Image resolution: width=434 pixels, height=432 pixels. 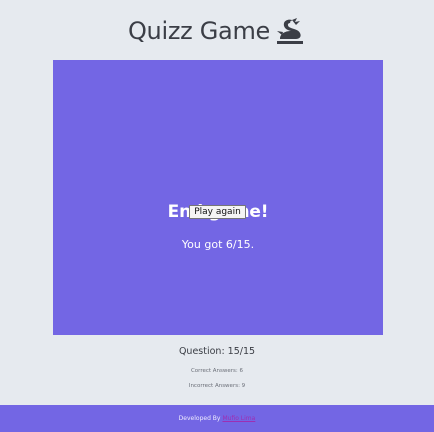 What do you see at coordinates (199, 418) in the screenshot?
I see `developed-by-label: Developed By` at bounding box center [199, 418].